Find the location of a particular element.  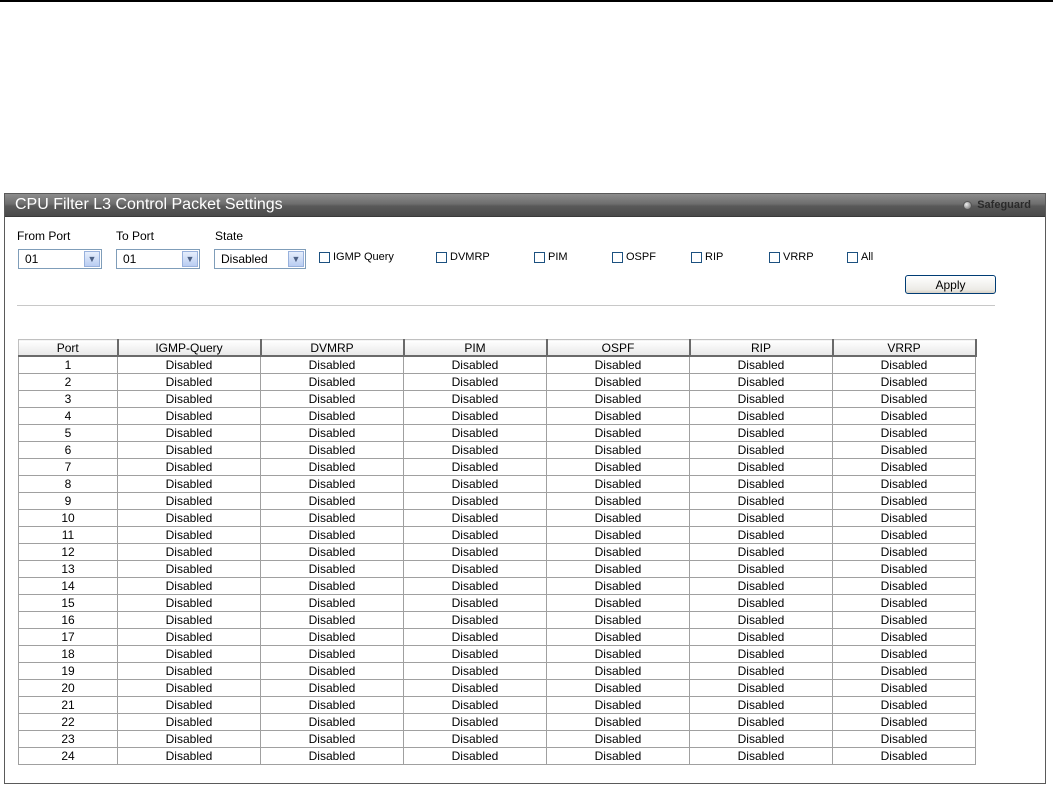

table-cell-port: 18 is located at coordinates (68, 654).